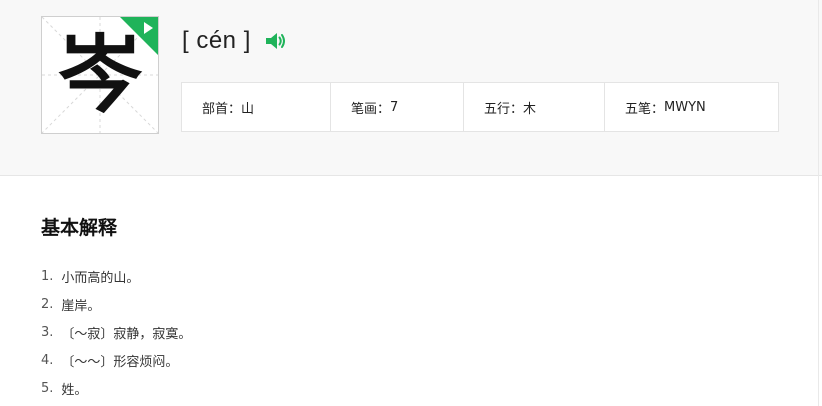 The image size is (822, 406). I want to click on play-triangle-icon, so click(139, 36).